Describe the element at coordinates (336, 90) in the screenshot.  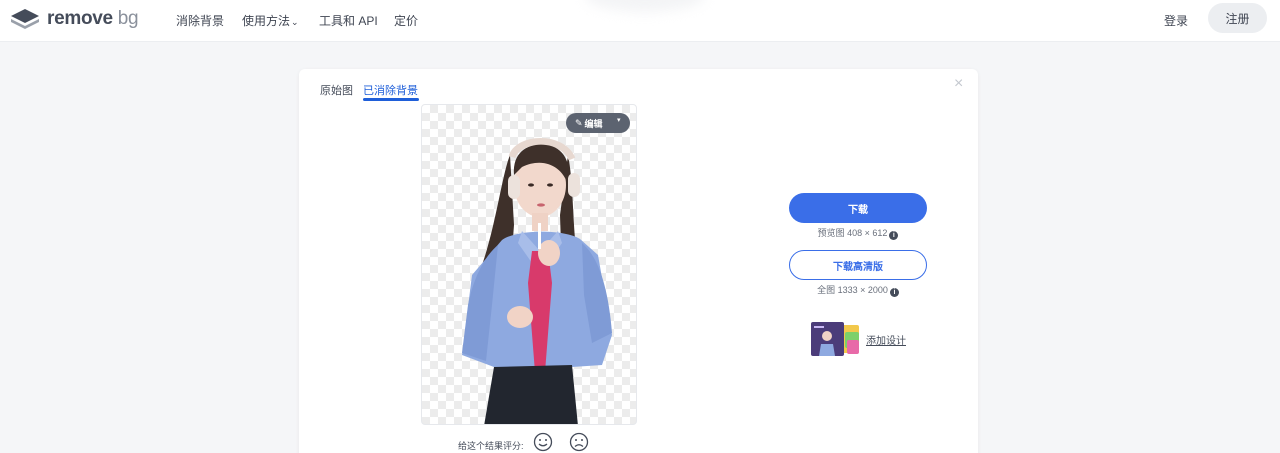
I see `tab-original: 原始图` at that location.